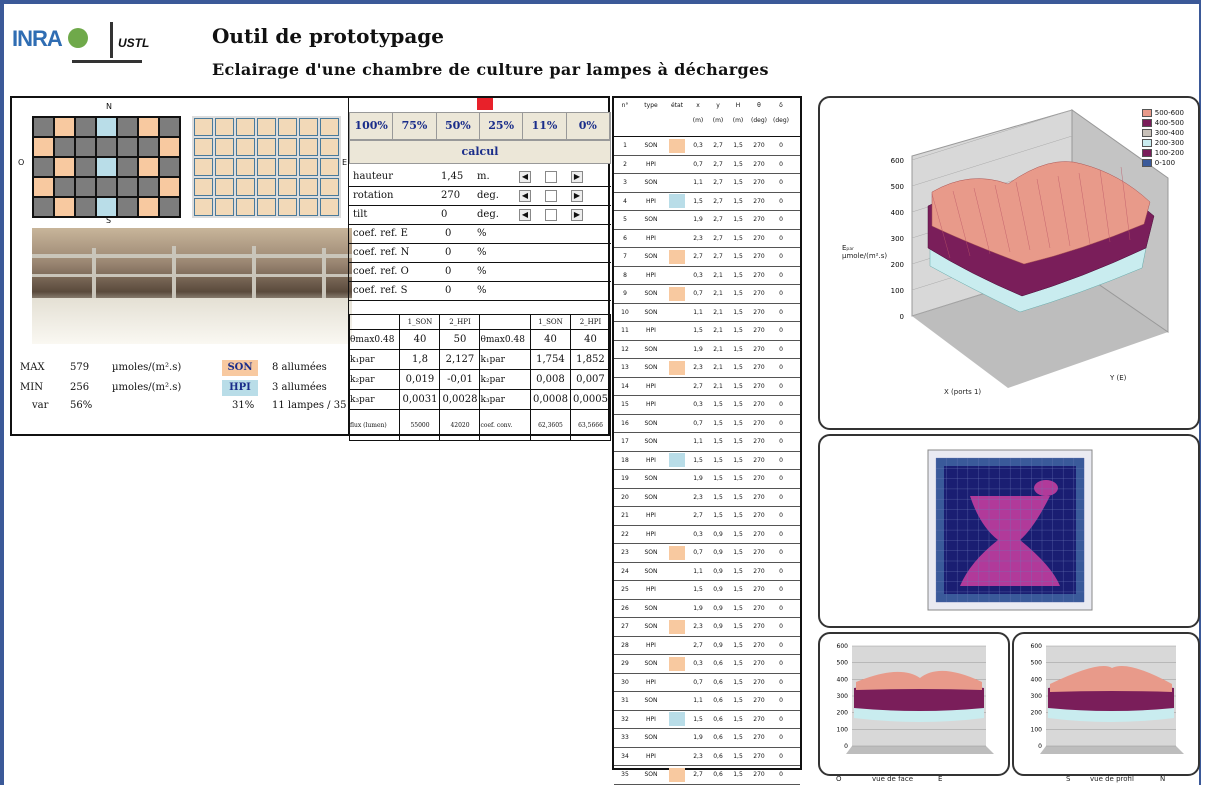  Describe the element at coordinates (707, 350) in the screenshot. I see `table-row: 12 SON 1,9 2,1 1,5 270 0` at that location.